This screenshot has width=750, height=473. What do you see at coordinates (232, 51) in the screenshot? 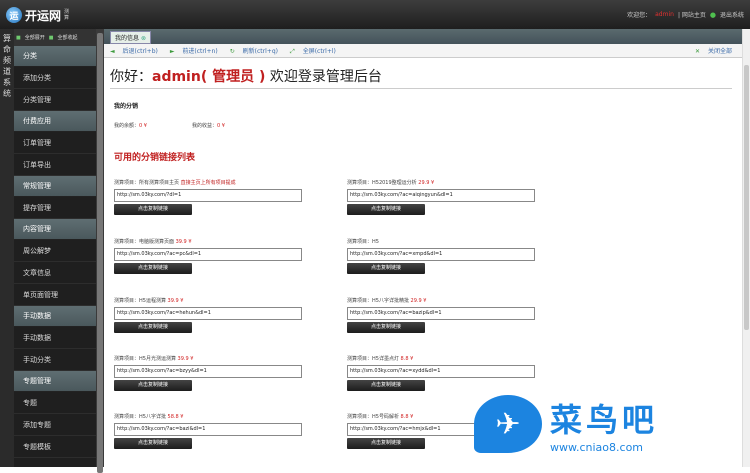
I see `refresh-icon: ↻` at bounding box center [232, 51].